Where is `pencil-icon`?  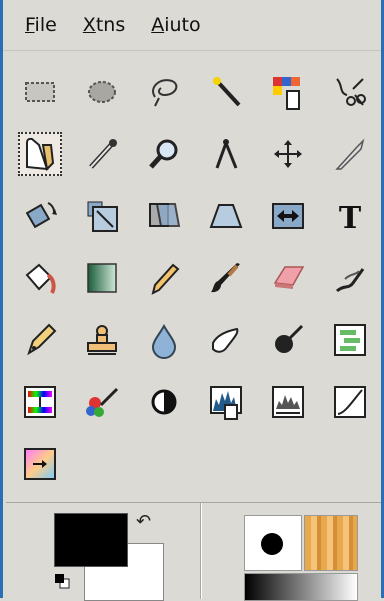 pencil-icon is located at coordinates (165, 279).